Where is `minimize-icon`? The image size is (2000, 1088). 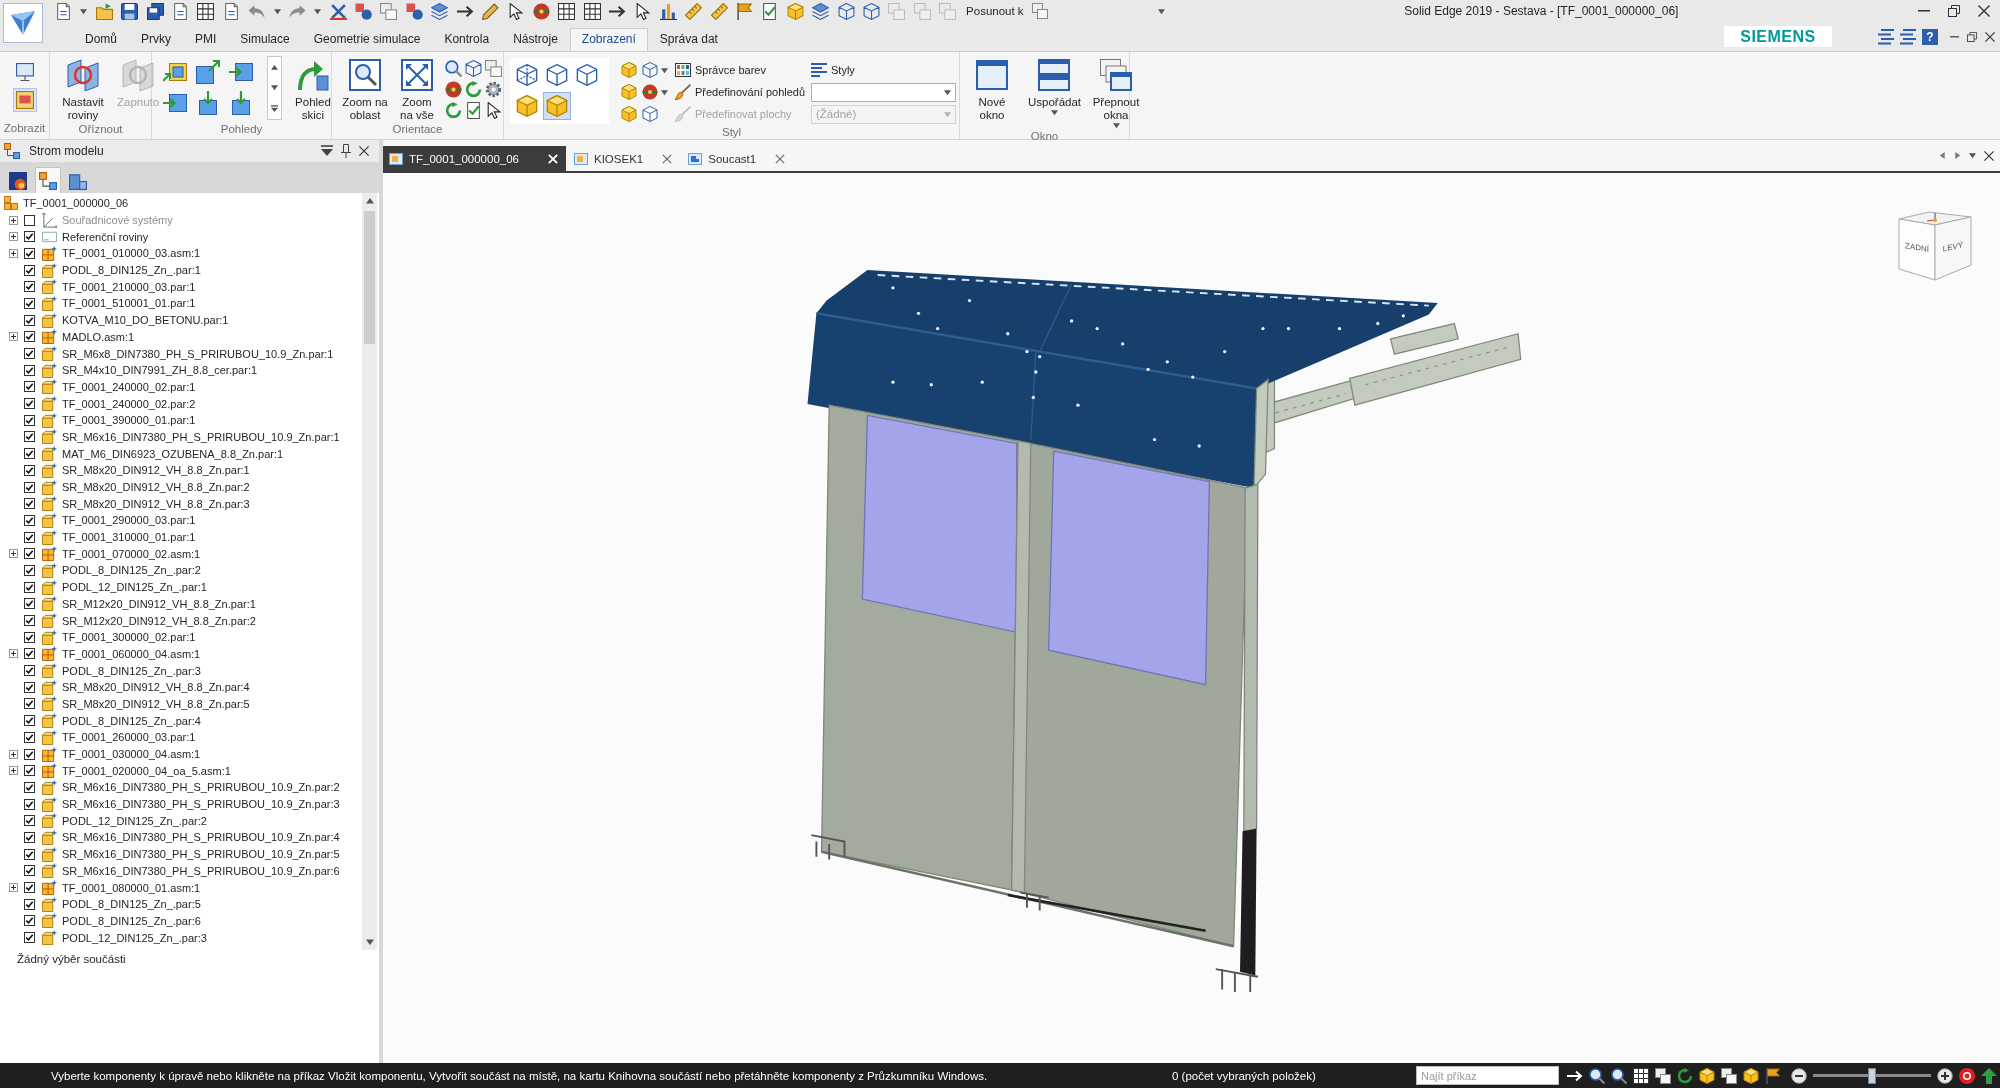 minimize-icon is located at coordinates (1954, 36).